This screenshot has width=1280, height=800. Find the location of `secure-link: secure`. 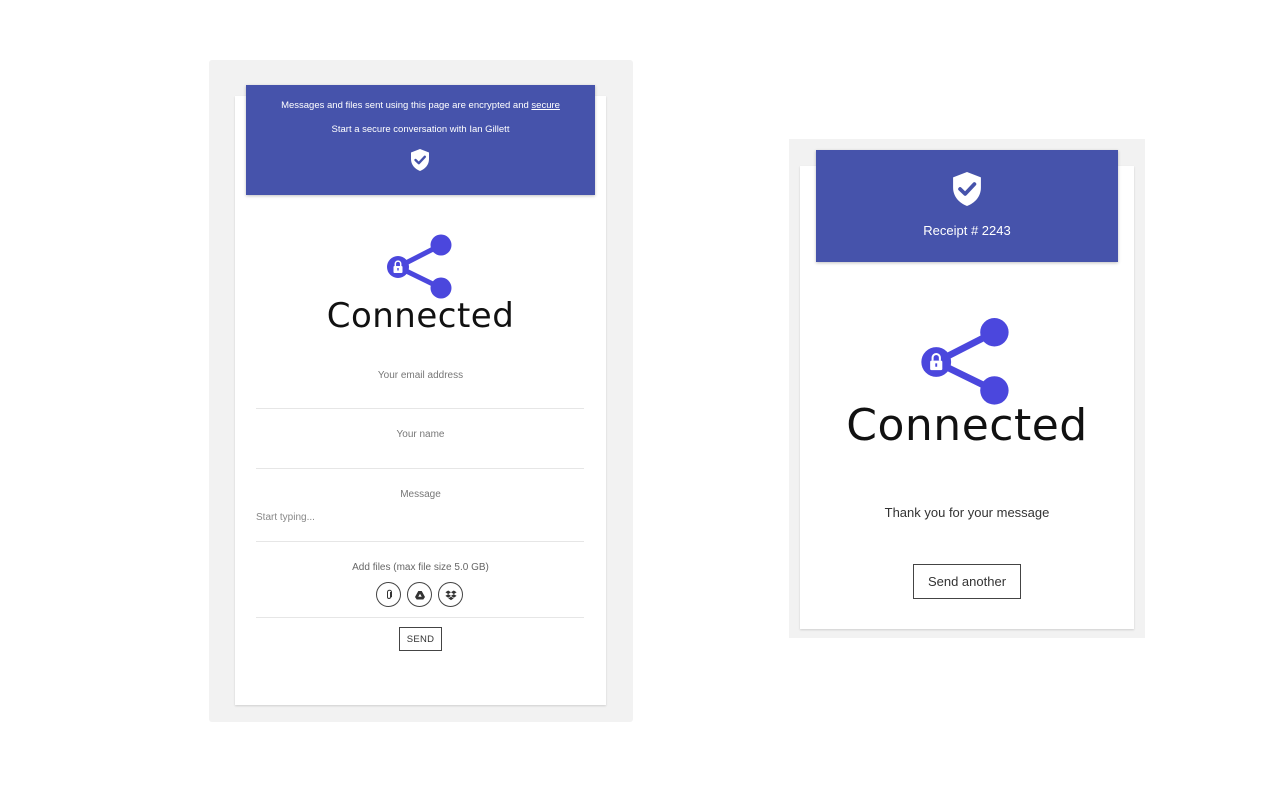

secure-link: secure is located at coordinates (545, 105).